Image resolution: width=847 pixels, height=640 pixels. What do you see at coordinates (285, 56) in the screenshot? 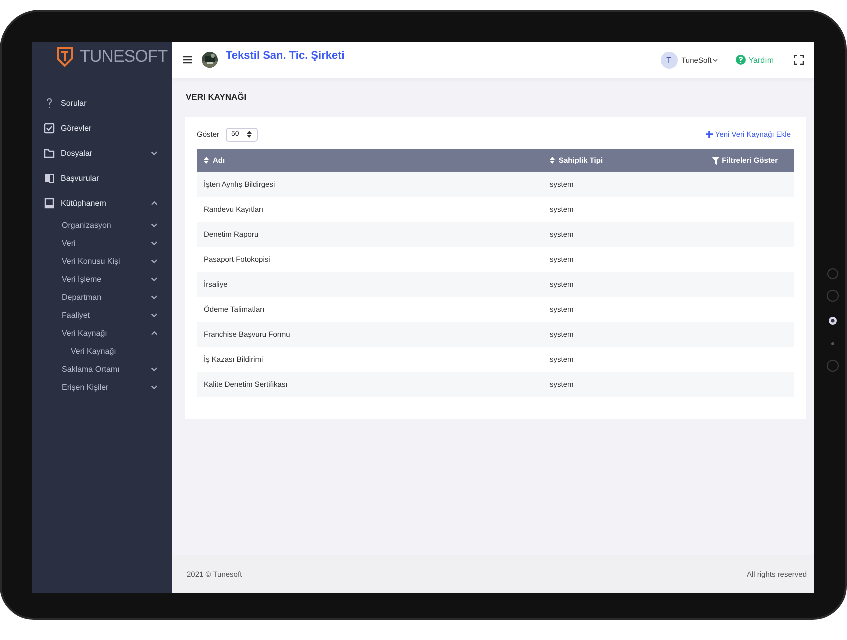
I see `company-name: Tekstil San. Tic. Şirketi` at bounding box center [285, 56].